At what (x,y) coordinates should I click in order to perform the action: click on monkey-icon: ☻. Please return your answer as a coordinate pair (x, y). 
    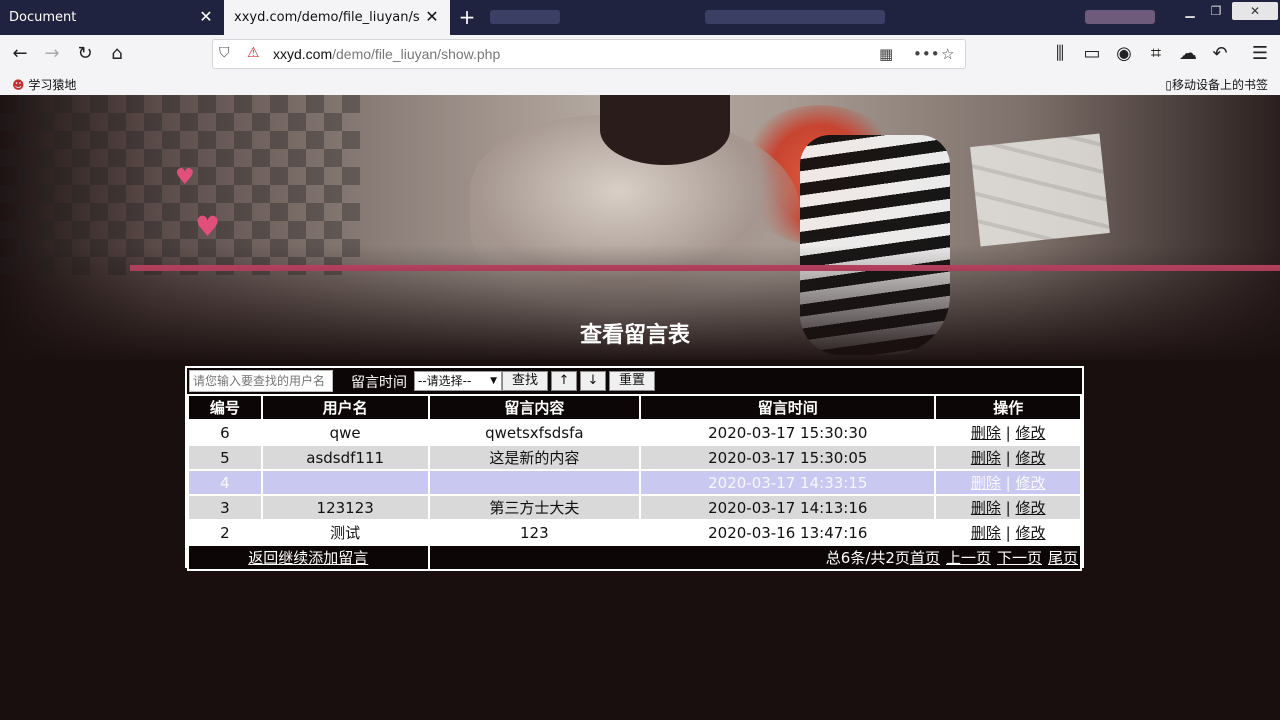
    Looking at the image, I should click on (18, 85).